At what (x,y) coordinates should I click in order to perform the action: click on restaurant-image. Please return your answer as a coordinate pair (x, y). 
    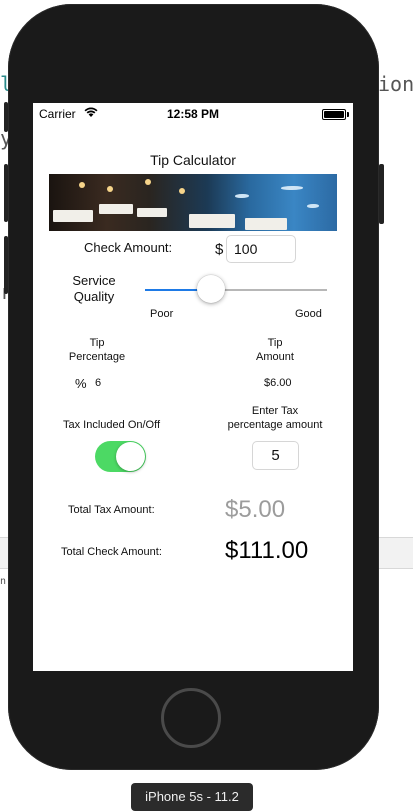
    Looking at the image, I should click on (193, 202).